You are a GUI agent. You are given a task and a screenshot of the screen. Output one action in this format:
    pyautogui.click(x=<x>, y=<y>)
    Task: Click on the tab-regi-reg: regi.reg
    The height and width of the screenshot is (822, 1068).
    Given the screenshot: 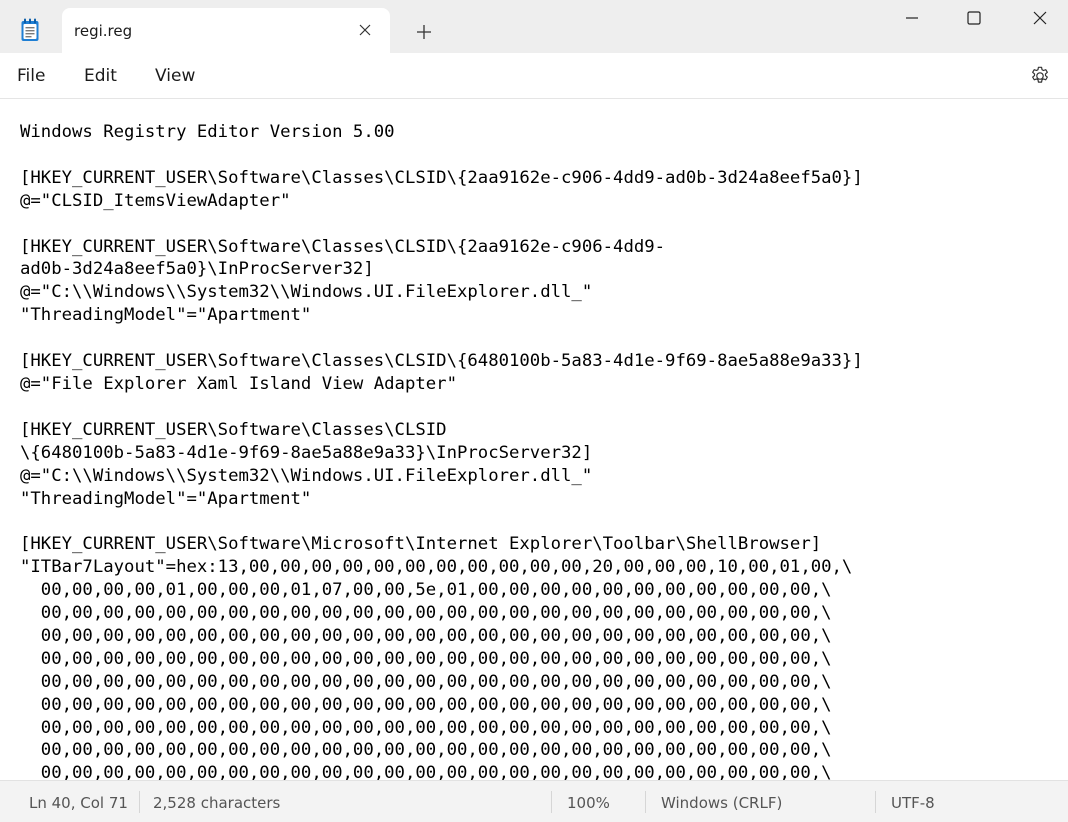 What is the action you would take?
    pyautogui.click(x=226, y=30)
    